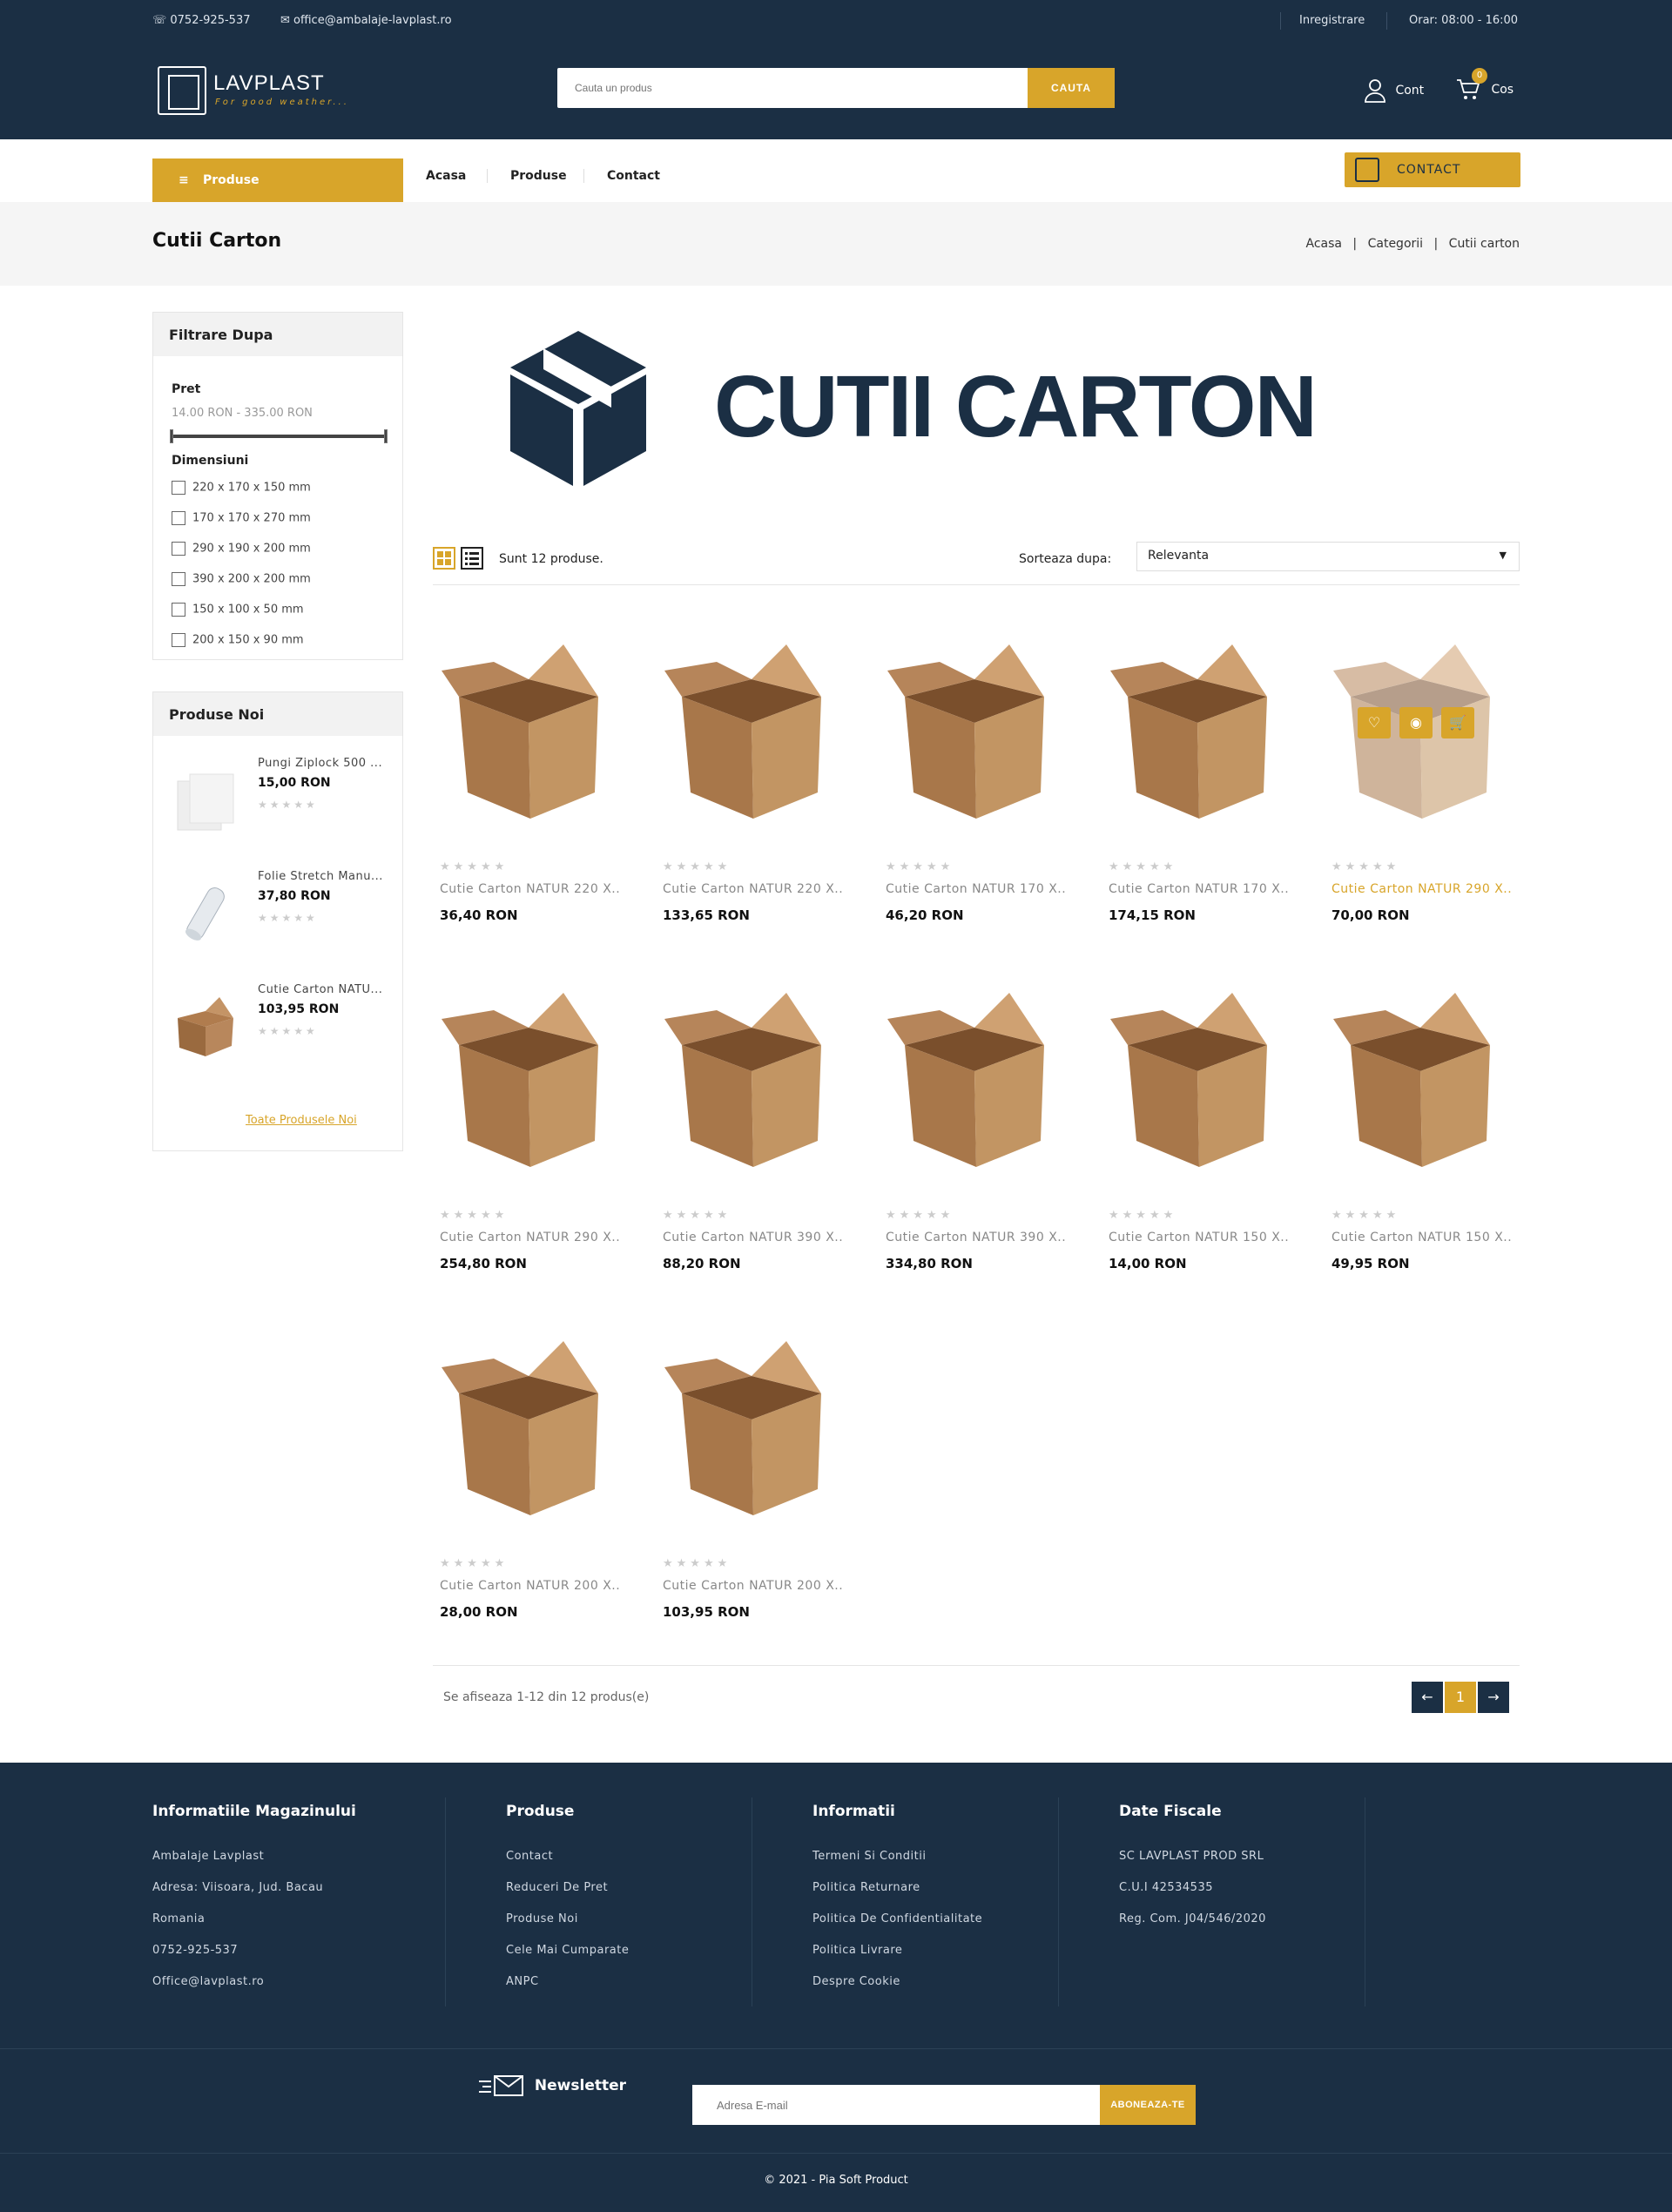 The width and height of the screenshot is (1672, 2212). Describe the element at coordinates (1416, 723) in the screenshot. I see `quick-view-button: ◉` at that location.